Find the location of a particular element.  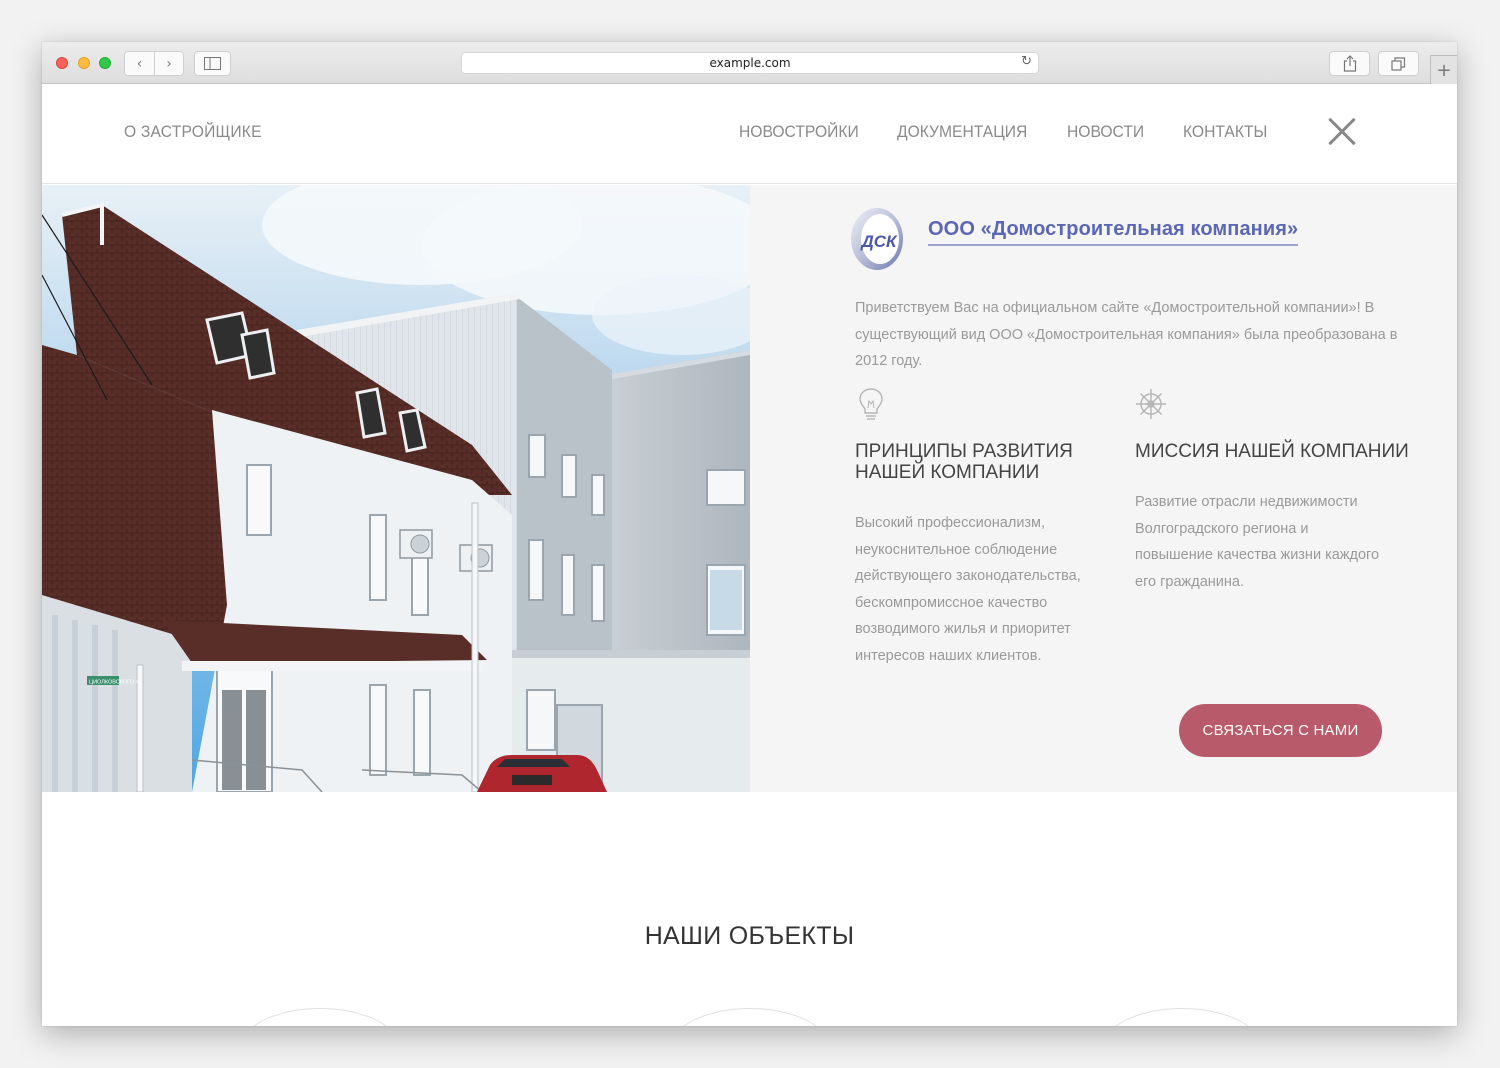

street-sign-text: ЦИОЛКОВСКОГО 41 is located at coordinates (115, 683).